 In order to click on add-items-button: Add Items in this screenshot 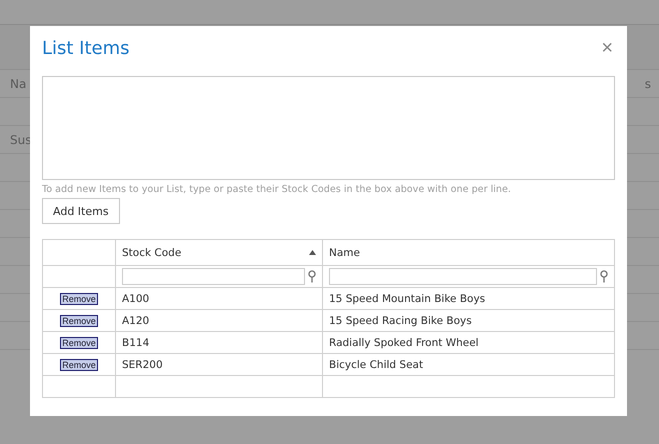, I will do `click(81, 211)`.